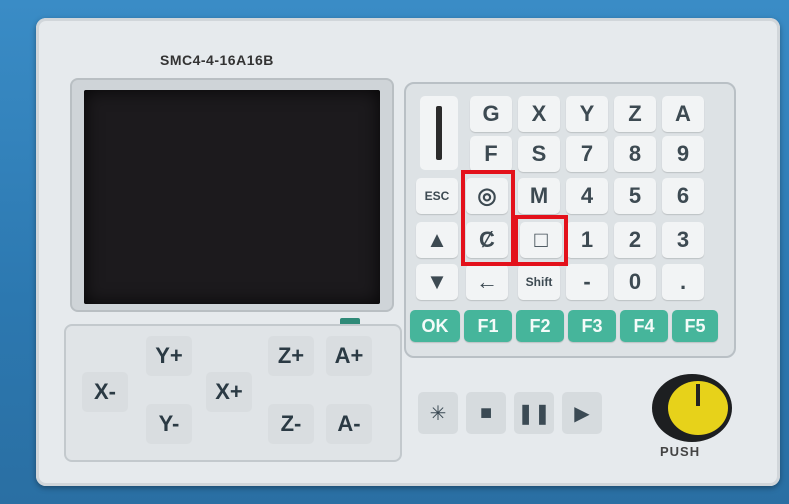  Describe the element at coordinates (491, 154) in the screenshot. I see `key-f: F` at that location.